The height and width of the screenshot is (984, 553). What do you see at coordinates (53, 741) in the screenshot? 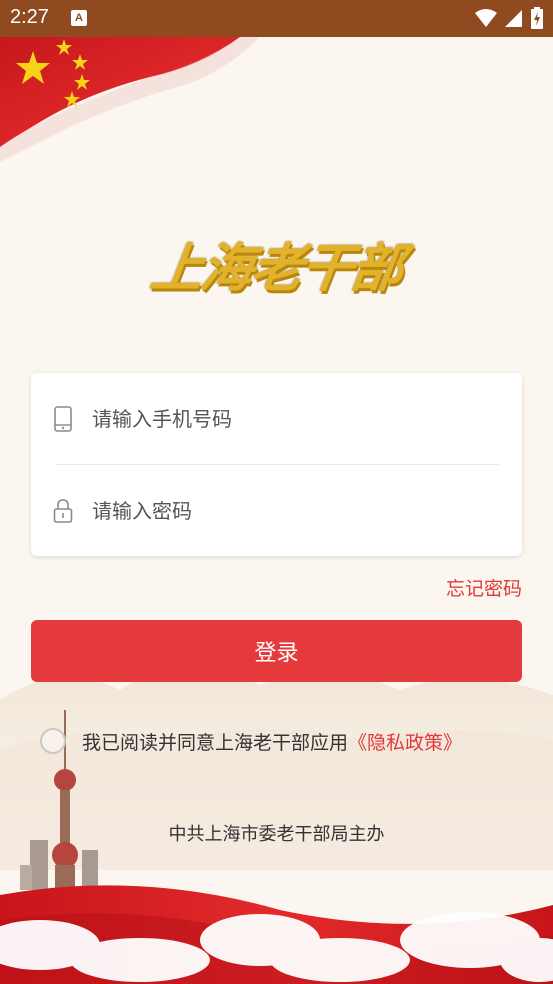
I see `agreement-checkbox` at bounding box center [53, 741].